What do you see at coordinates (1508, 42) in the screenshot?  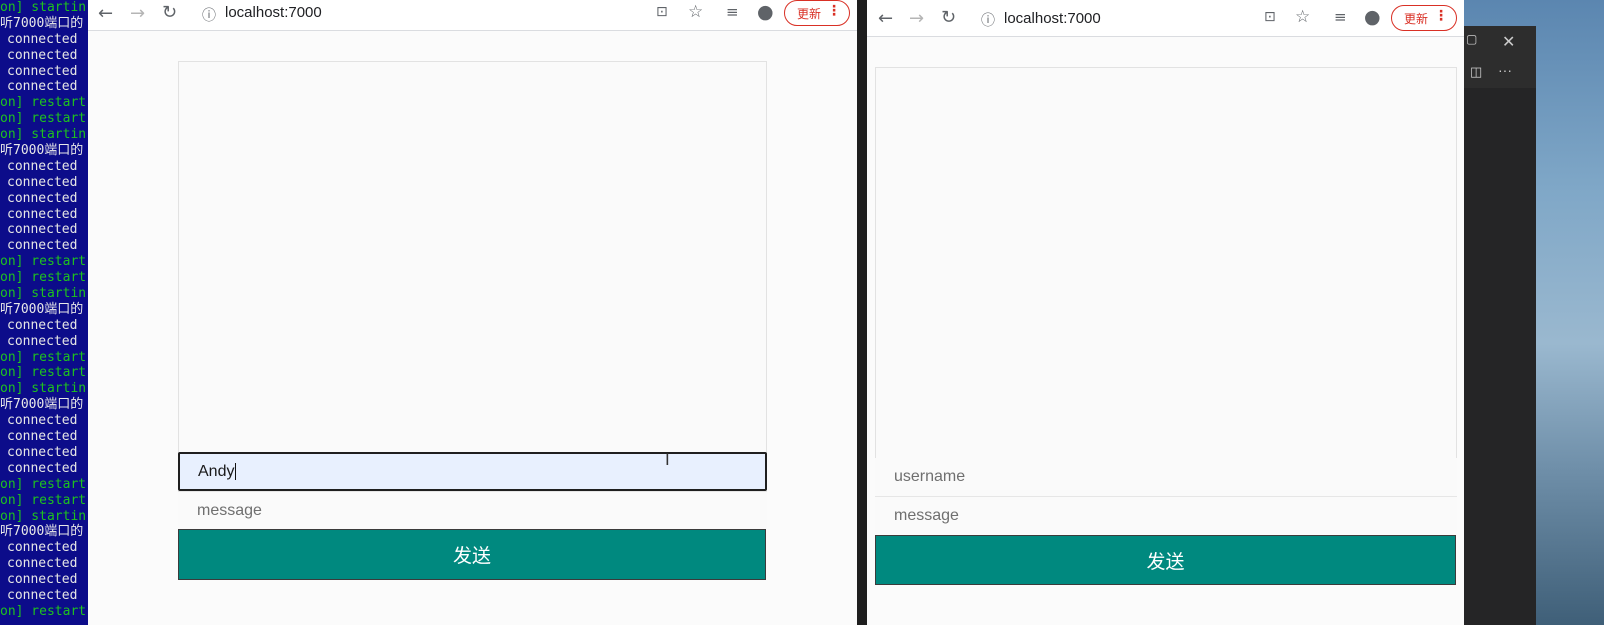 I see `close-icon: ✕` at bounding box center [1508, 42].